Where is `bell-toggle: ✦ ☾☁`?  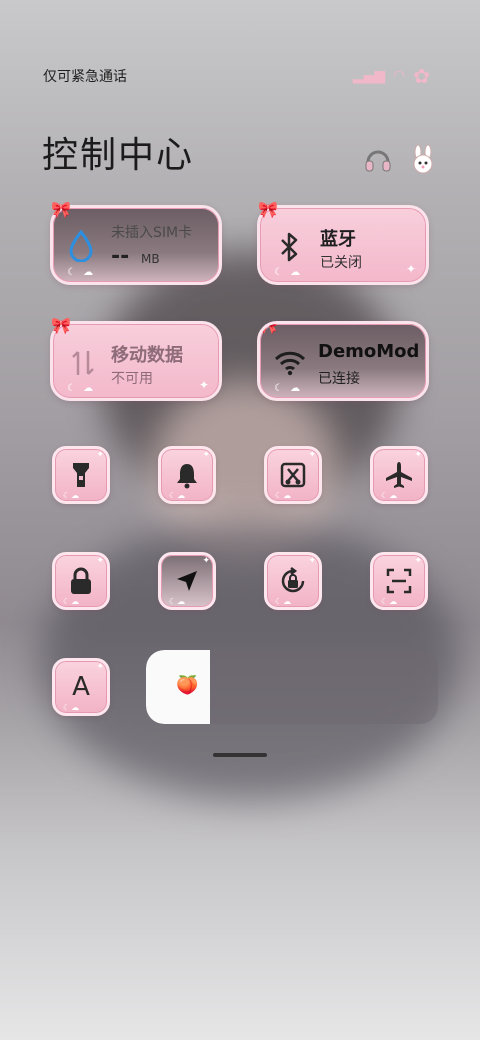 bell-toggle: ✦ ☾☁ is located at coordinates (187, 475).